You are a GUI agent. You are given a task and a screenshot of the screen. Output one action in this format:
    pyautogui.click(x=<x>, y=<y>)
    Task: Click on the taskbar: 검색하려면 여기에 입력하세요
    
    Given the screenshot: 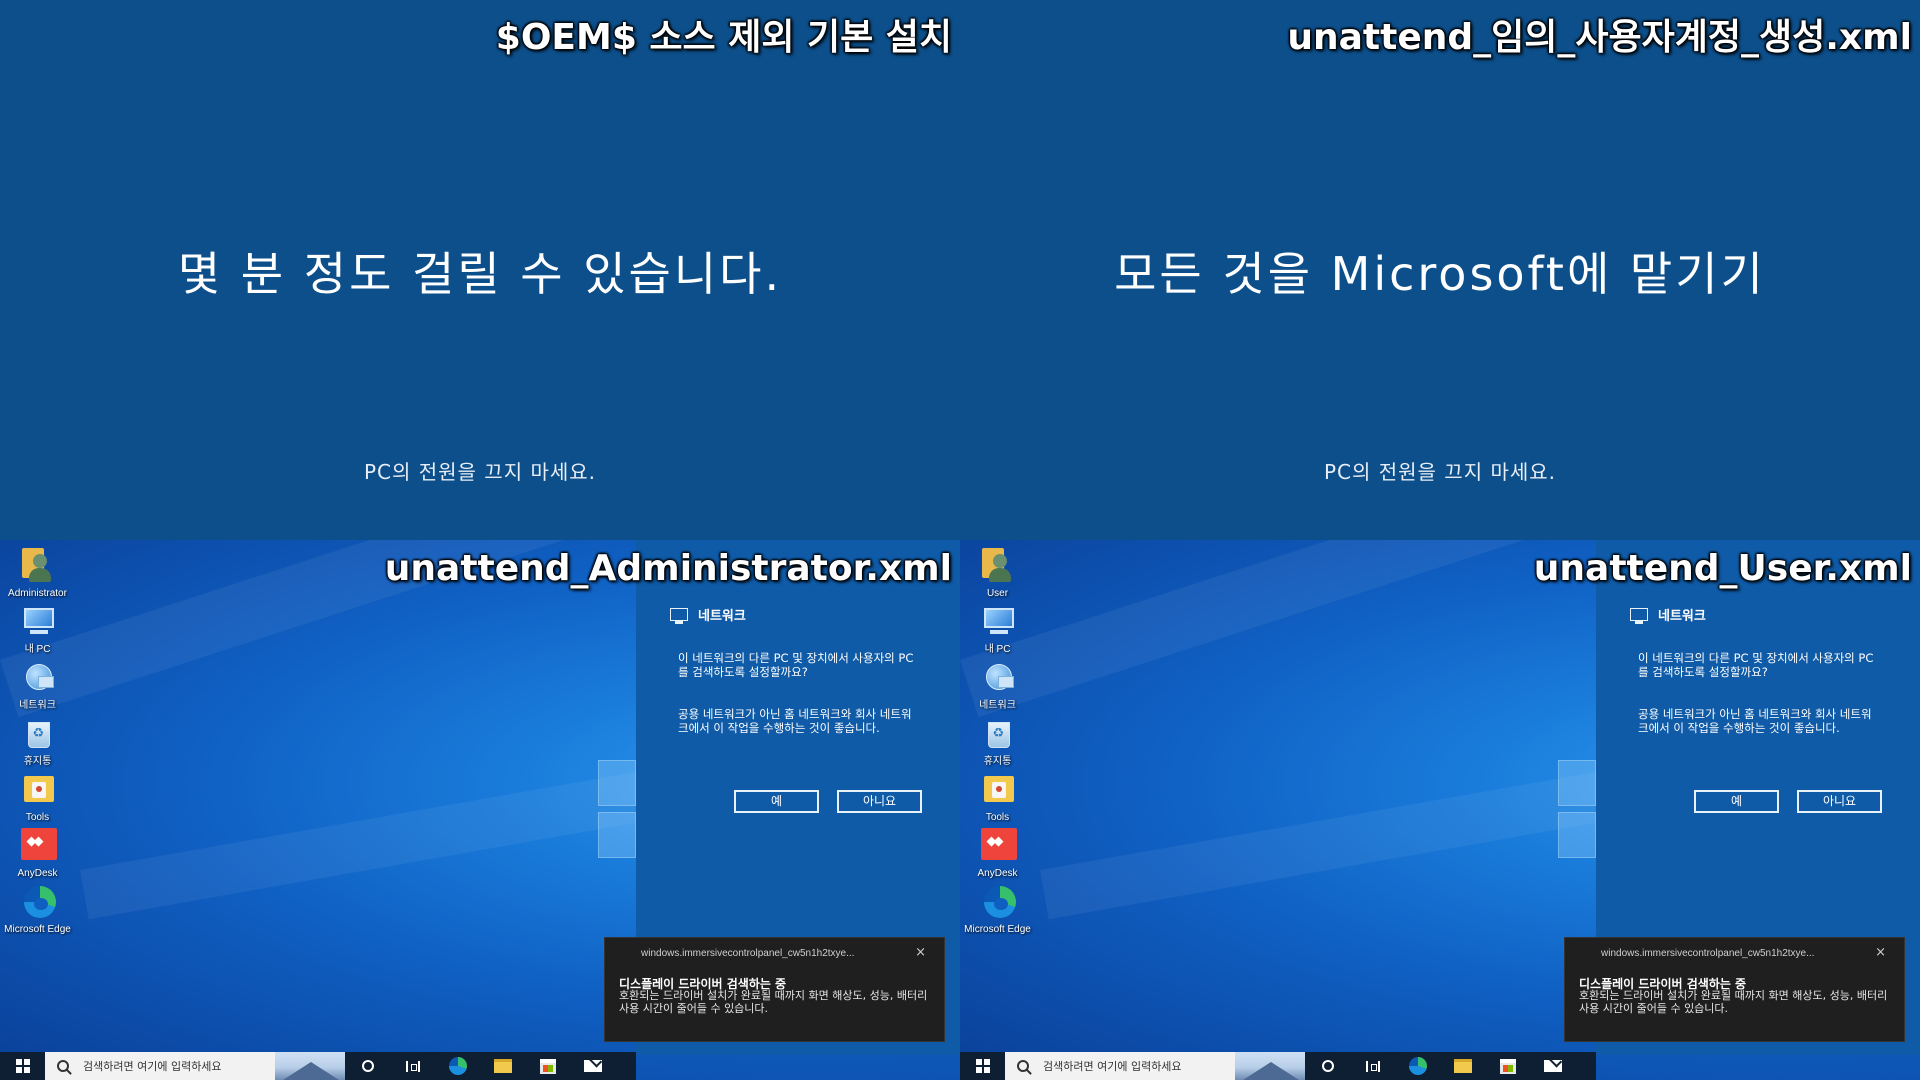 What is the action you would take?
    pyautogui.click(x=318, y=1066)
    